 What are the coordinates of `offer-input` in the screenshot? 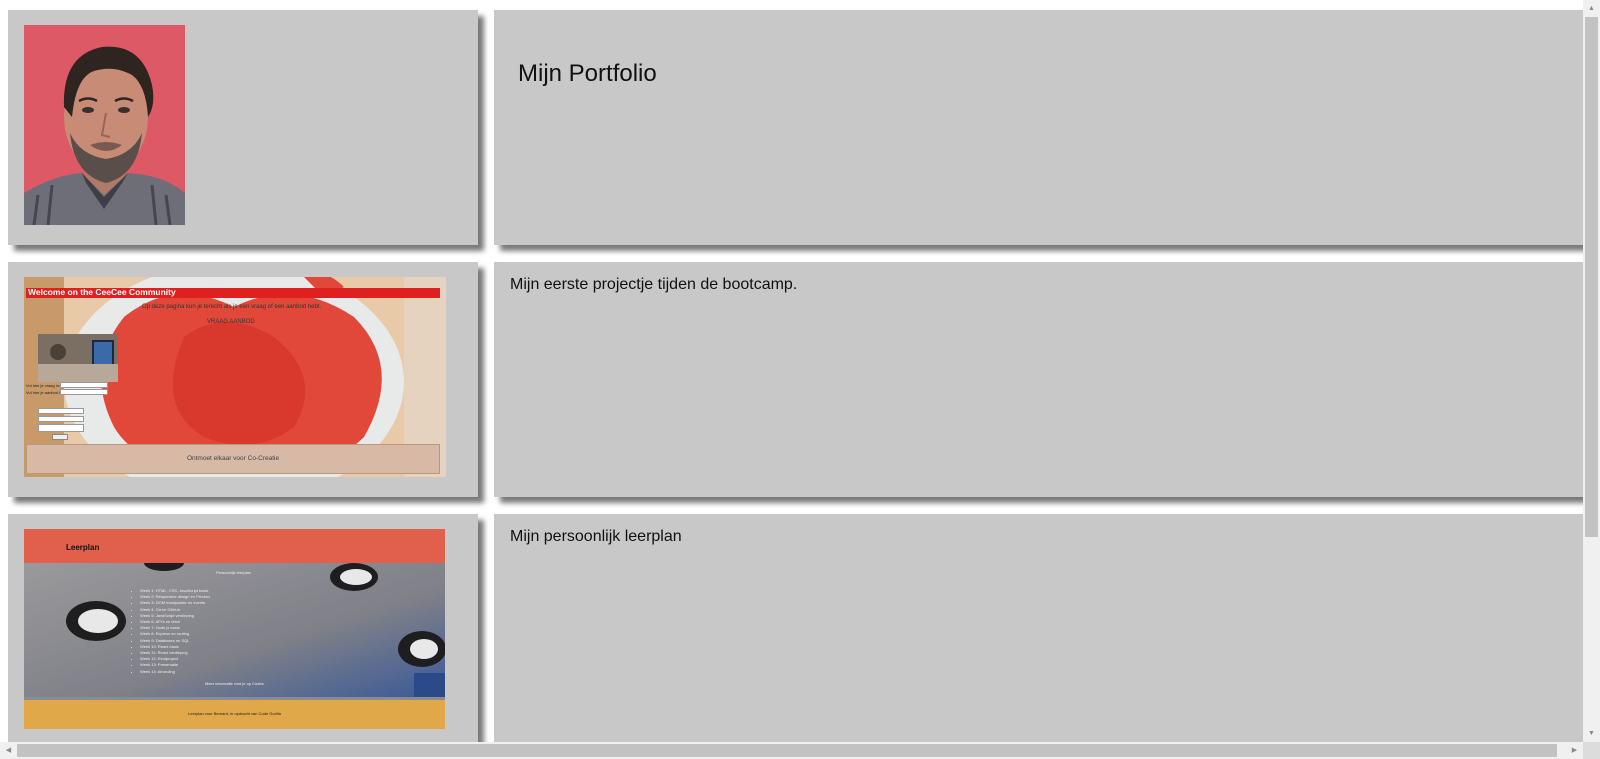 It's located at (84, 392).